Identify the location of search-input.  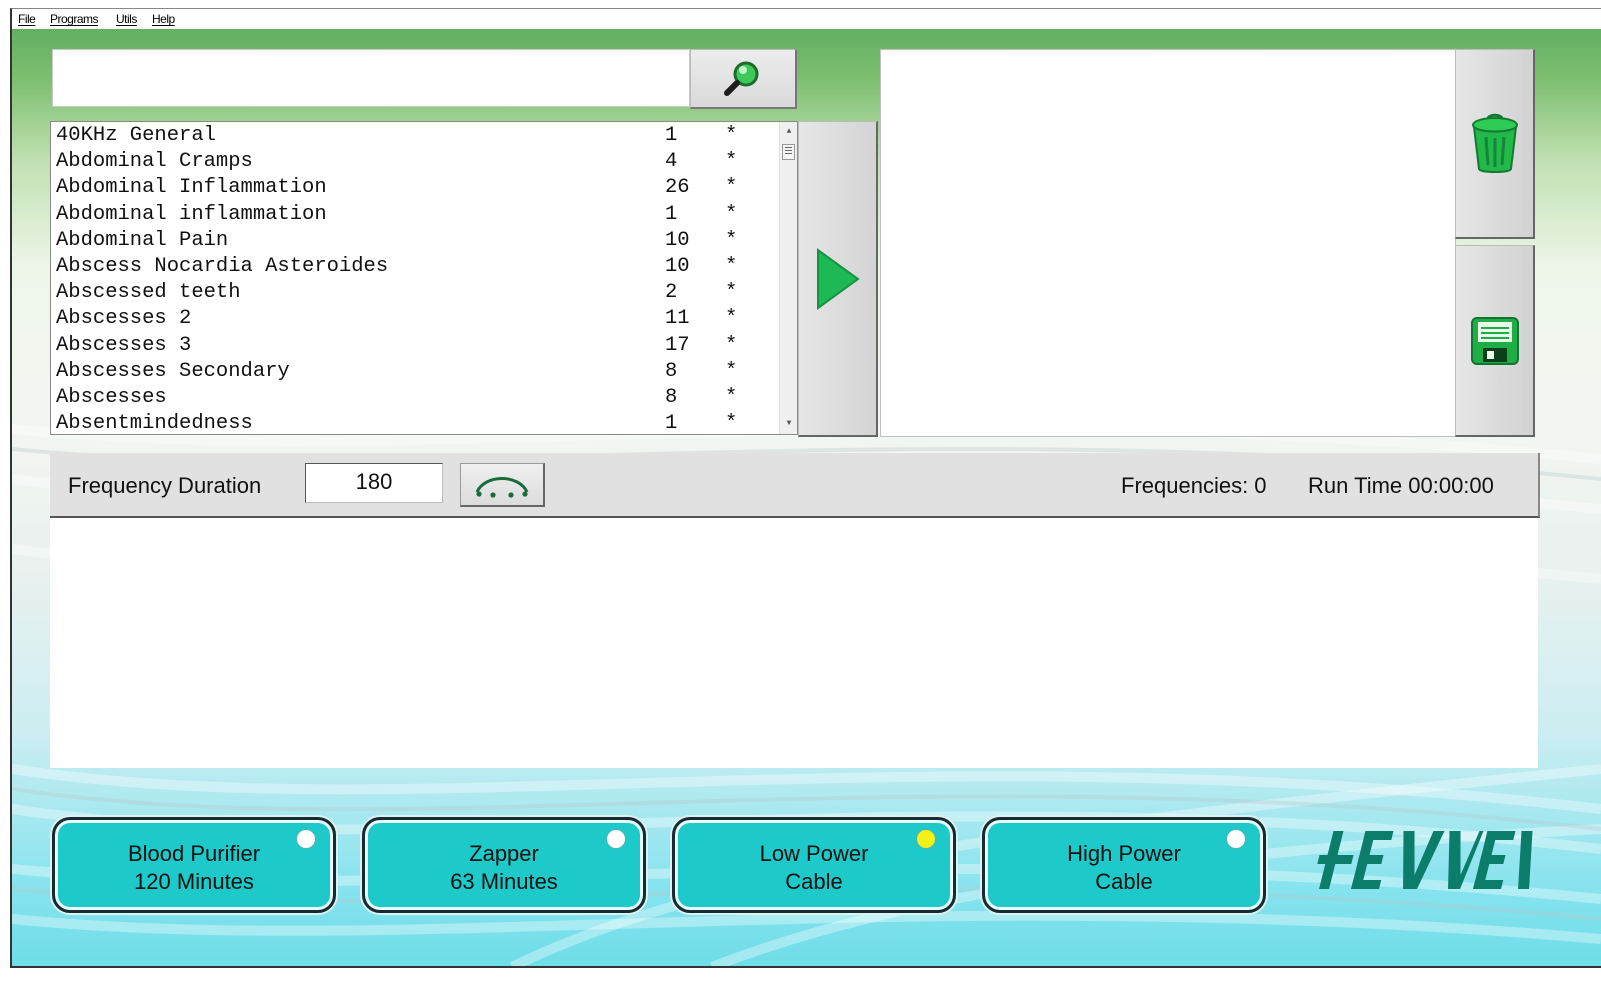
(371, 78).